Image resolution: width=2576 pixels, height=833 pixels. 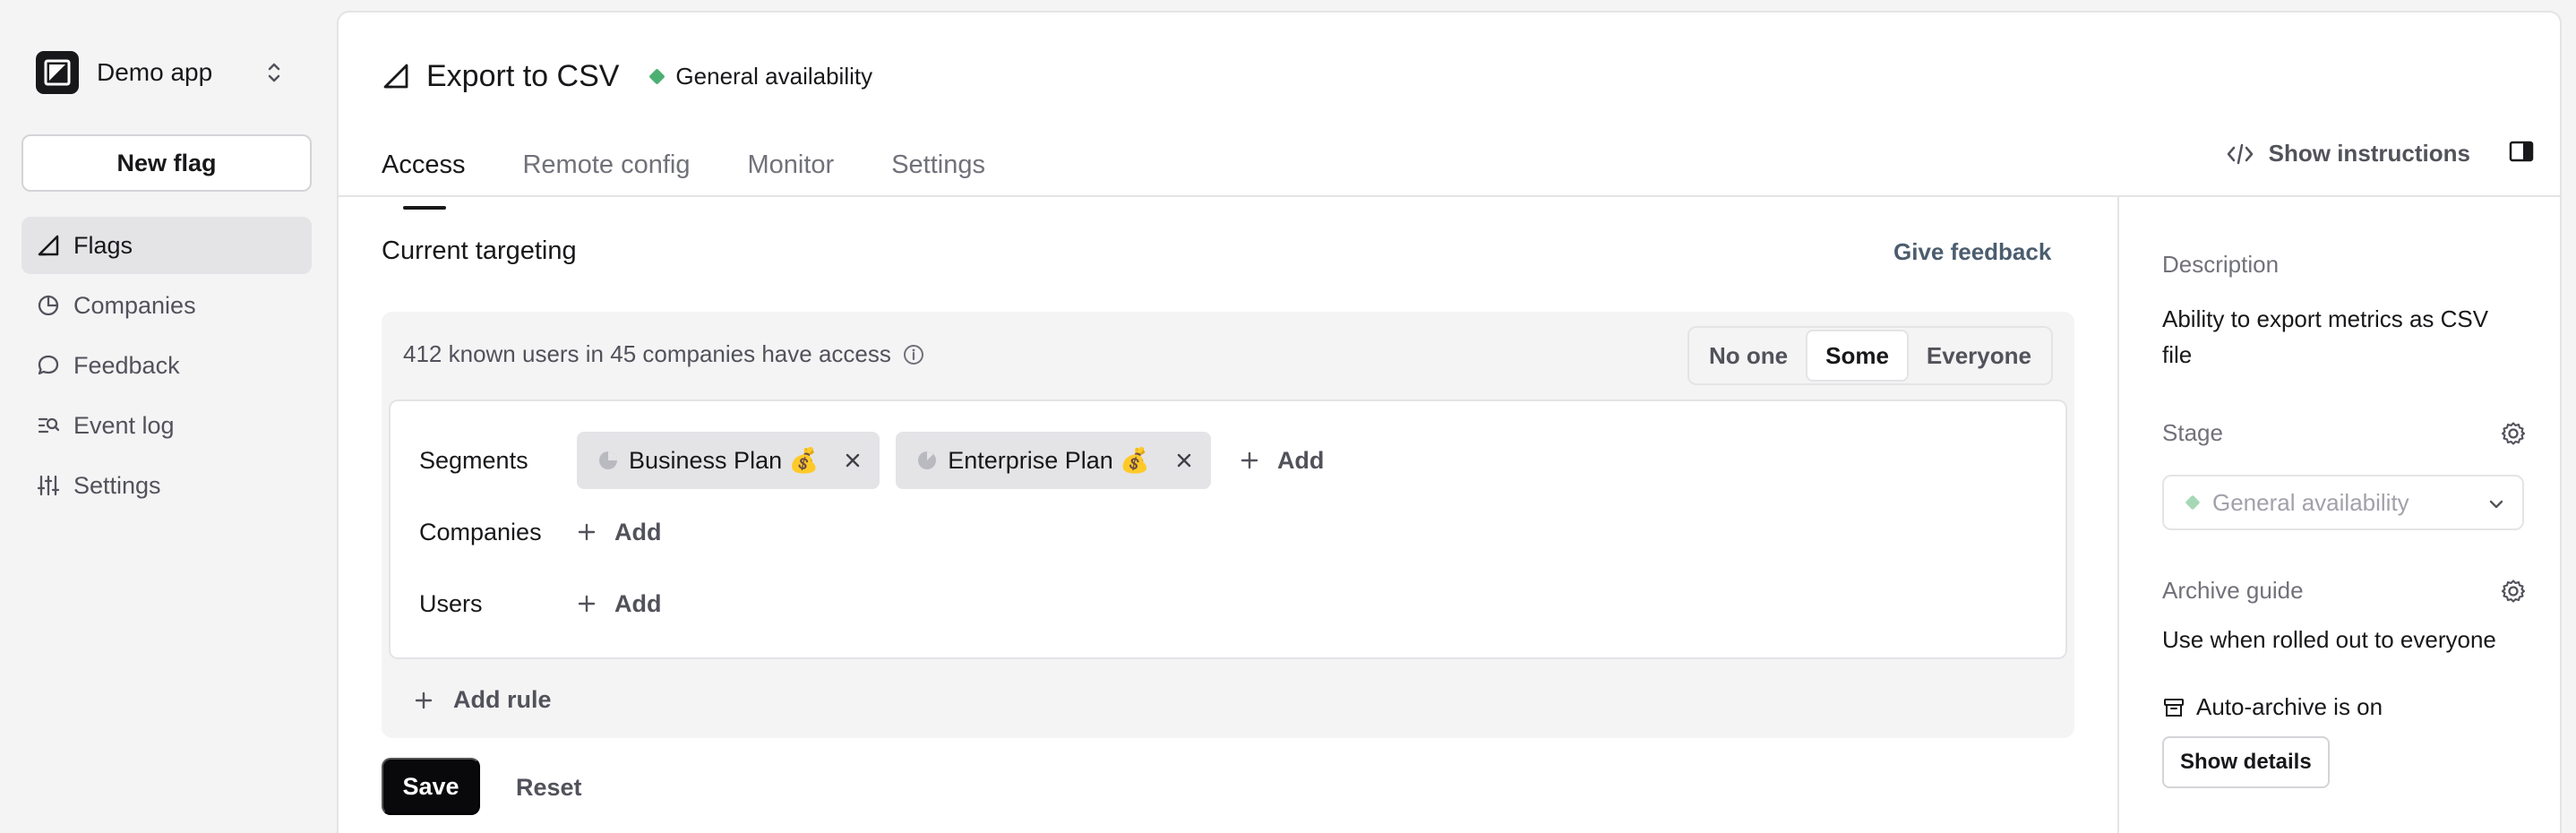 What do you see at coordinates (712, 173) in the screenshot?
I see `tabs: Access Remote config Monitor Settings` at bounding box center [712, 173].